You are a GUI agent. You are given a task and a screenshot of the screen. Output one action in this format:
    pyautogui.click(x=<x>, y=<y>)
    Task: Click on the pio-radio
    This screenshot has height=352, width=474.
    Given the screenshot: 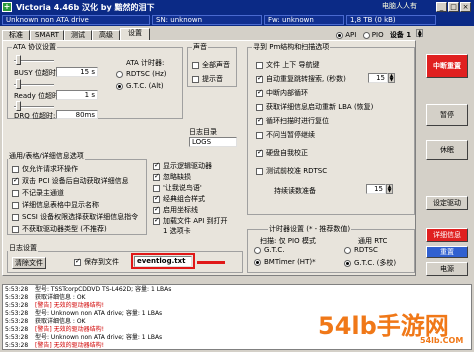 What is the action you would take?
    pyautogui.click(x=366, y=35)
    